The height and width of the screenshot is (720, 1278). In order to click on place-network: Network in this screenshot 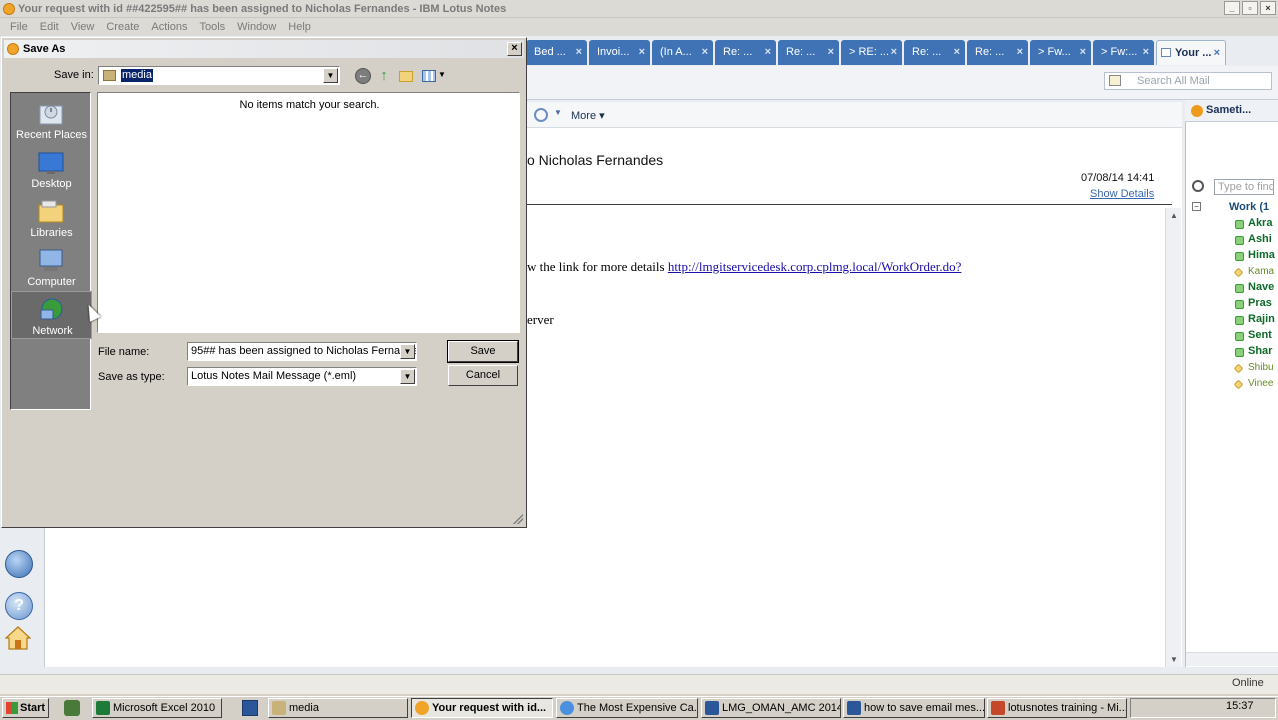, I will do `click(51, 315)`.